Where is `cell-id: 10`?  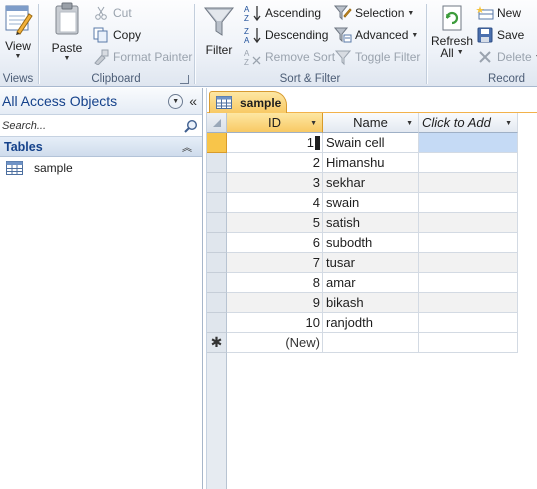
cell-id: 10 is located at coordinates (275, 323).